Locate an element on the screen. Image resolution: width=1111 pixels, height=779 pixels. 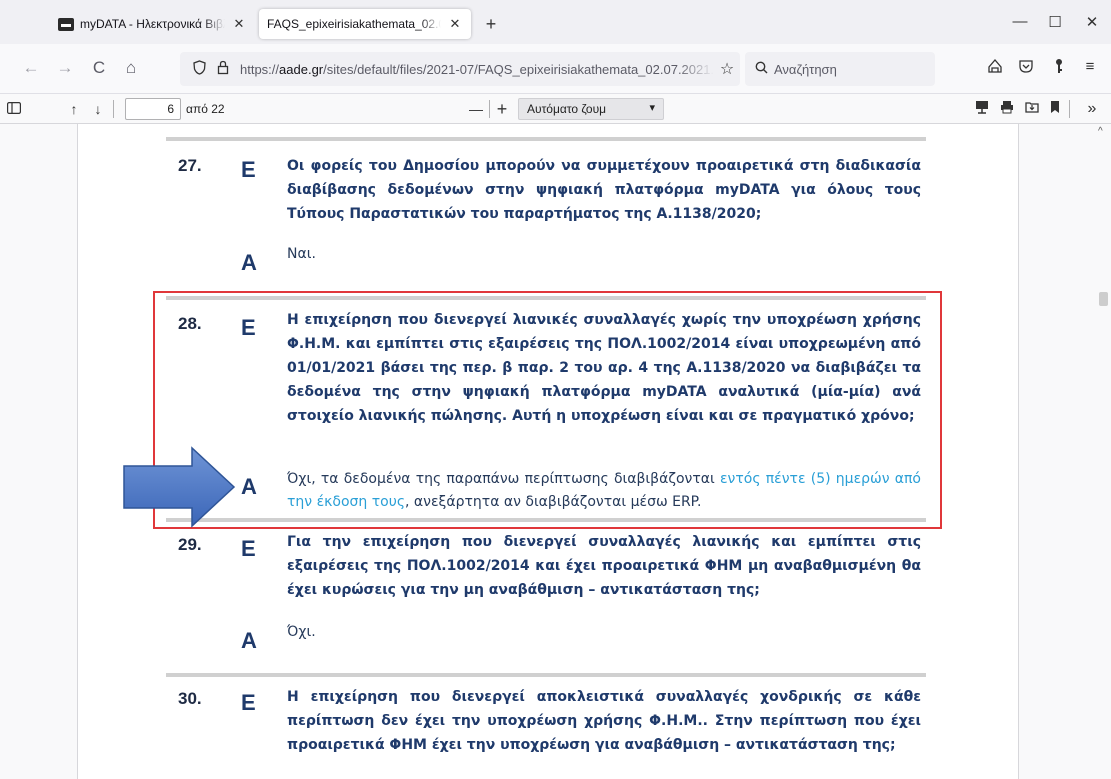
tab-faqs-pdf: FAQS_epixeirisiakathemata_02.07.2021 ✕ is located at coordinates (365, 24).